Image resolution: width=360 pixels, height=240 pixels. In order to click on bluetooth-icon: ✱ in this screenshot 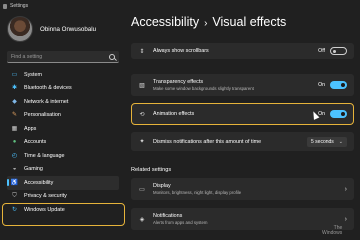, I will do `click(14, 88)`.